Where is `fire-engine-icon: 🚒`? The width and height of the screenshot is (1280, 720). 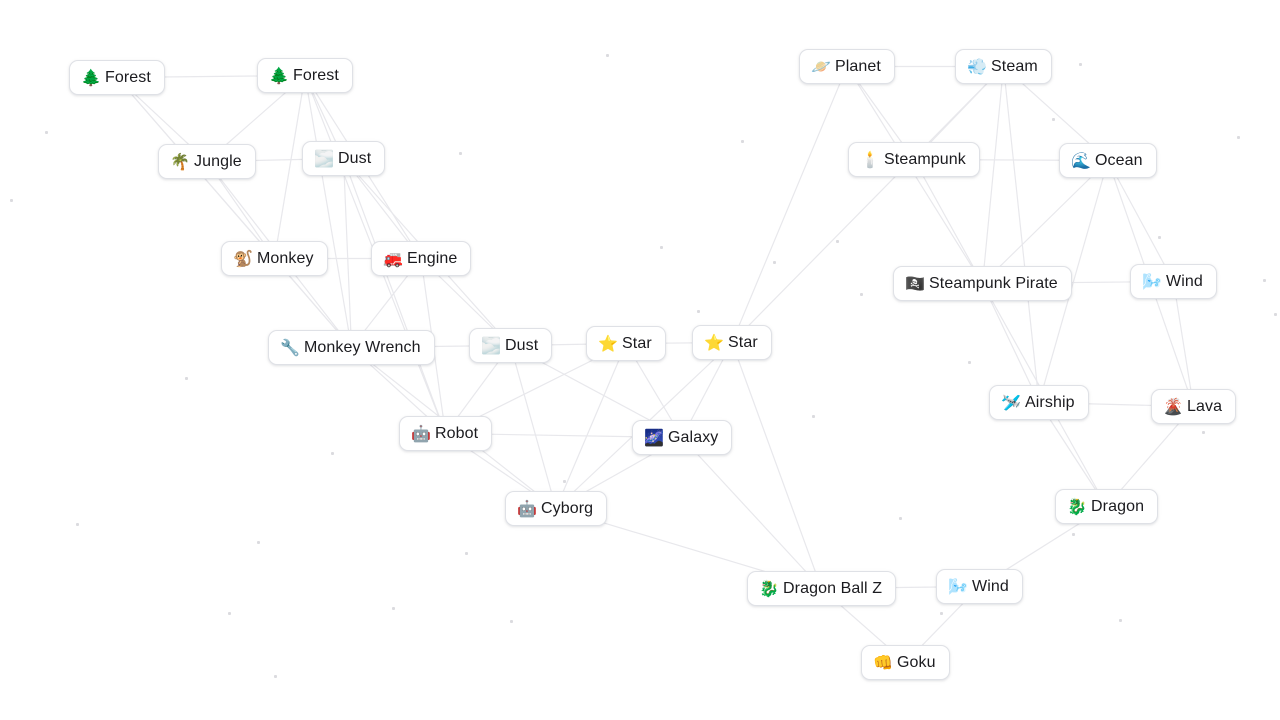 fire-engine-icon: 🚒 is located at coordinates (393, 258).